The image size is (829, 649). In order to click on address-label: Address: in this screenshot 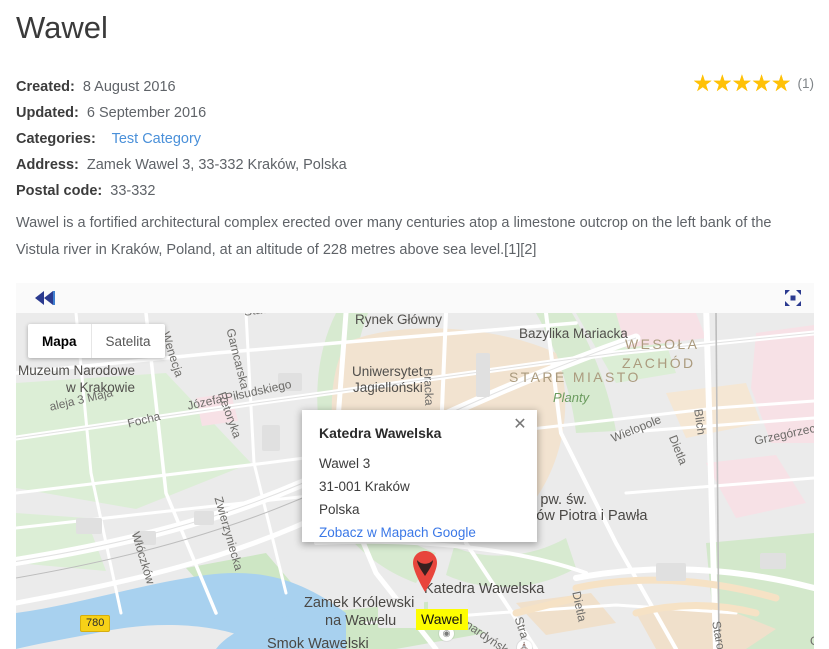, I will do `click(47, 165)`.